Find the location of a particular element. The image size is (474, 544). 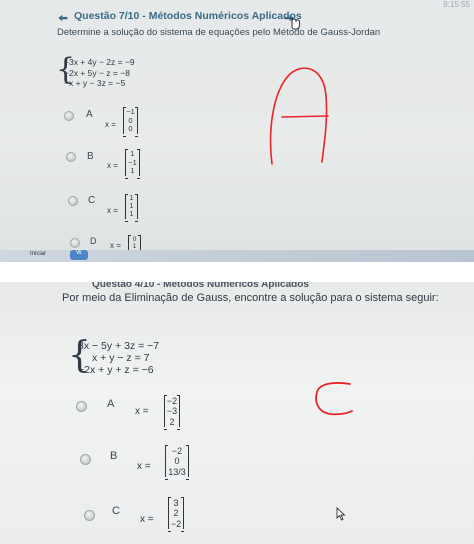

option-b-vector: −2 0 13/3 is located at coordinates (177, 462).